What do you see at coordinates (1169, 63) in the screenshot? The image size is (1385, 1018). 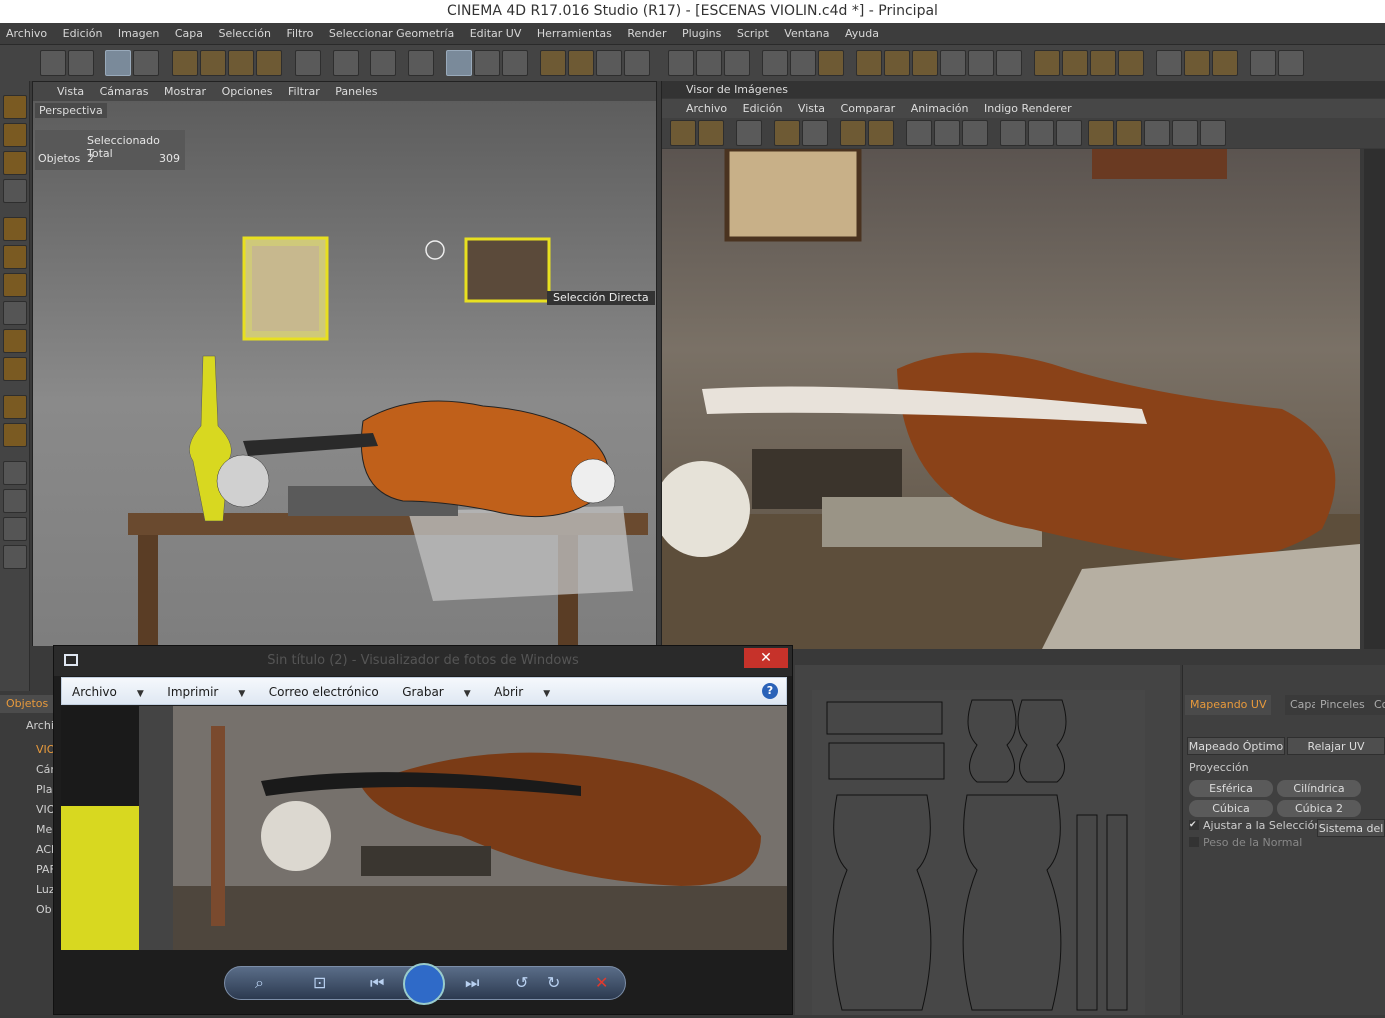 I see `snap-icon` at bounding box center [1169, 63].